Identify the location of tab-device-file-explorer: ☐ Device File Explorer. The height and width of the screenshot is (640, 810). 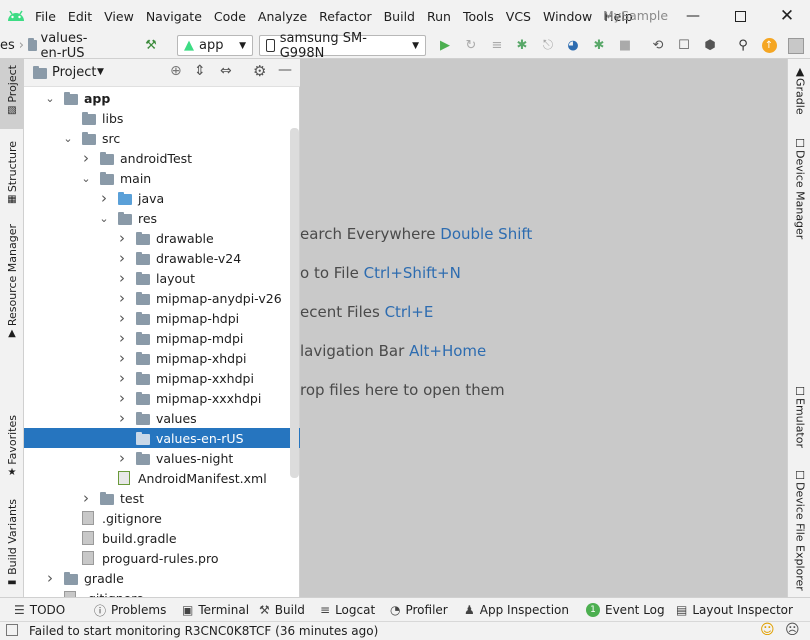
(799, 530).